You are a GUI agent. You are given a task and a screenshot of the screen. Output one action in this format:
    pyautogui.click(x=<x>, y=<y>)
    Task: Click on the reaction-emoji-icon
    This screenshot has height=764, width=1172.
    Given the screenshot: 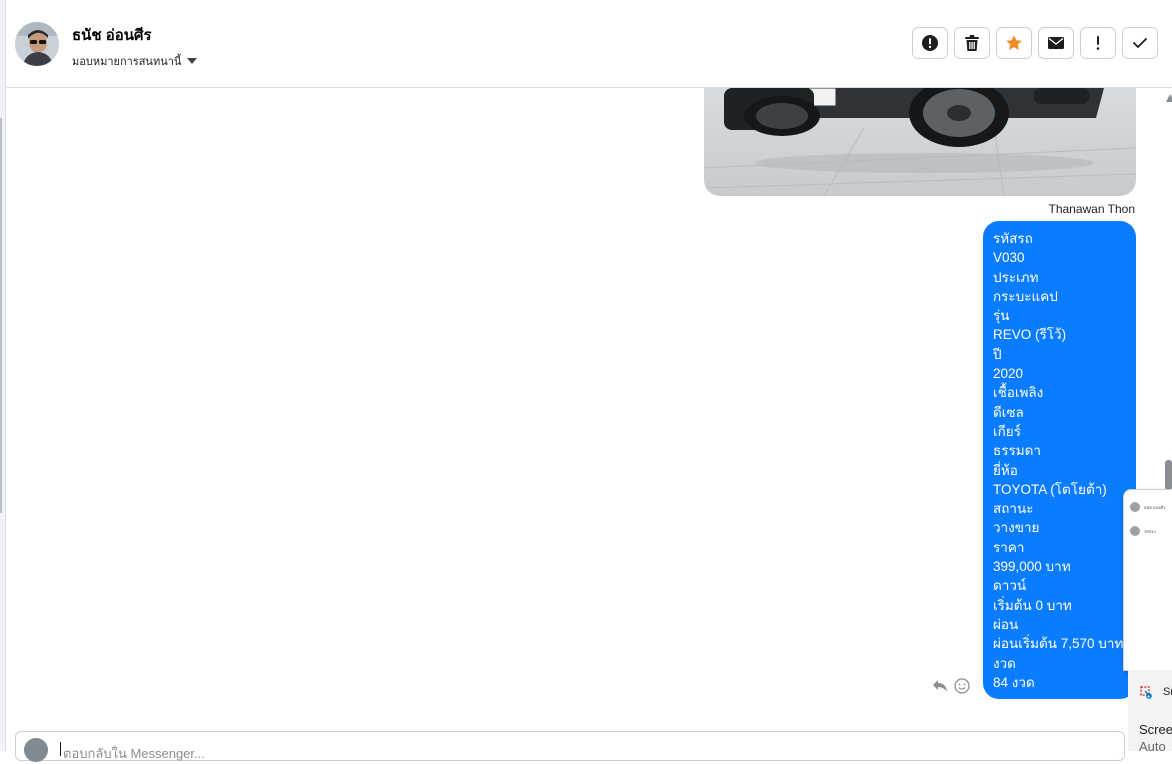 What is the action you would take?
    pyautogui.click(x=962, y=686)
    